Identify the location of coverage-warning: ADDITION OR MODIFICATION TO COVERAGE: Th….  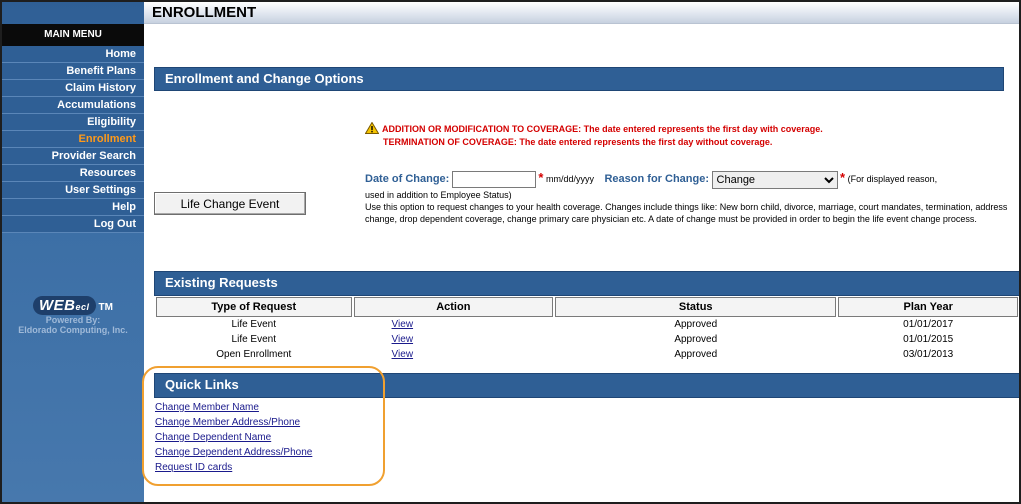
(665, 135).